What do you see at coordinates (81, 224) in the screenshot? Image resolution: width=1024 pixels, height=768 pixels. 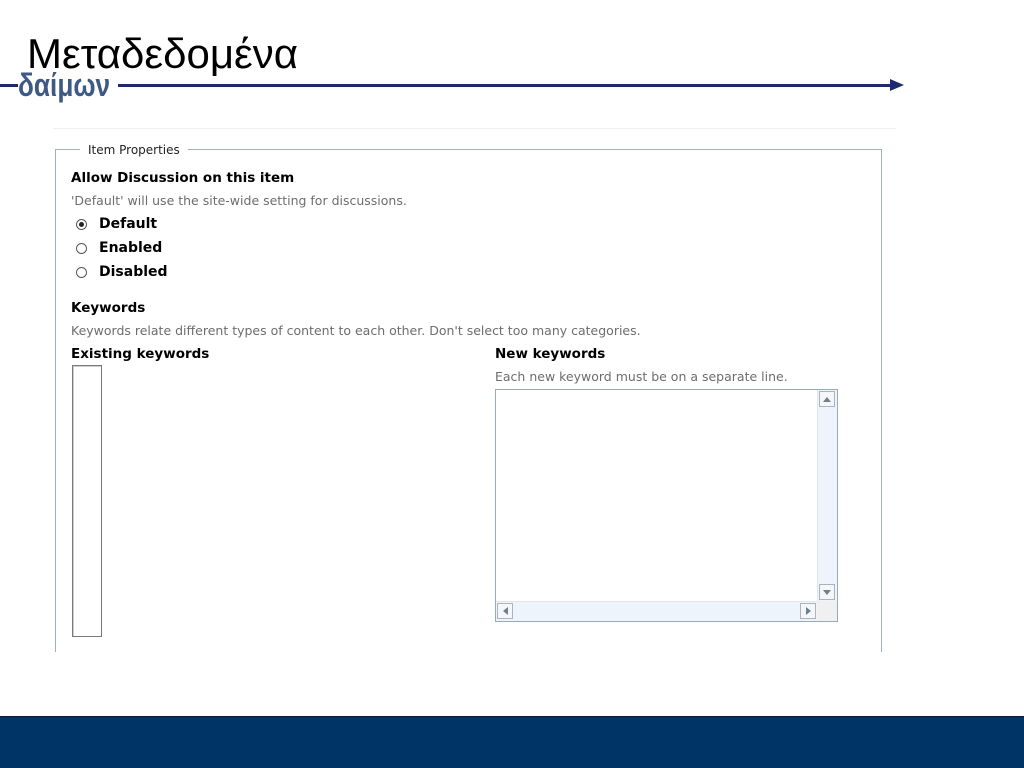 I see `radio-selected-icon` at bounding box center [81, 224].